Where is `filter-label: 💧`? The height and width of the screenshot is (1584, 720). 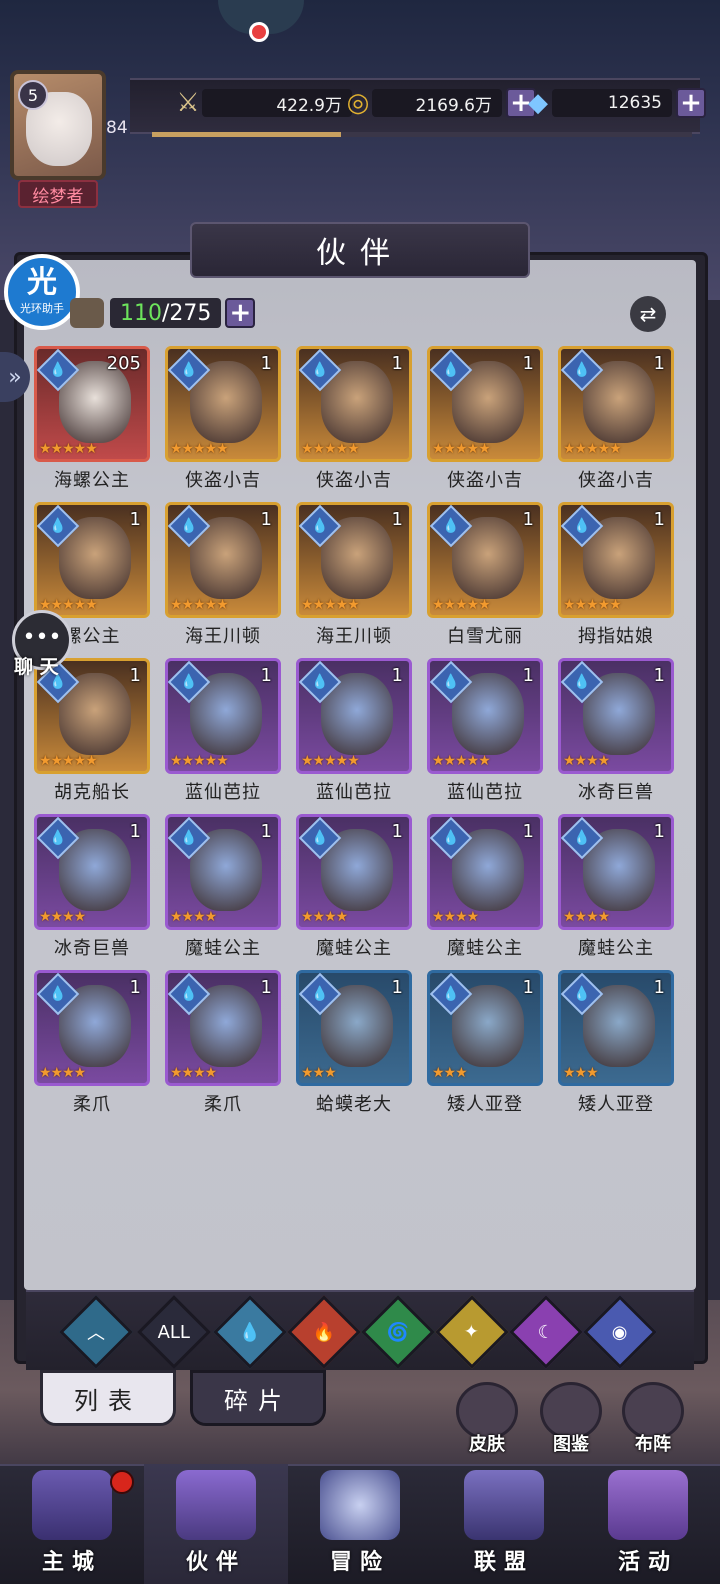 filter-label: 💧 is located at coordinates (250, 1332).